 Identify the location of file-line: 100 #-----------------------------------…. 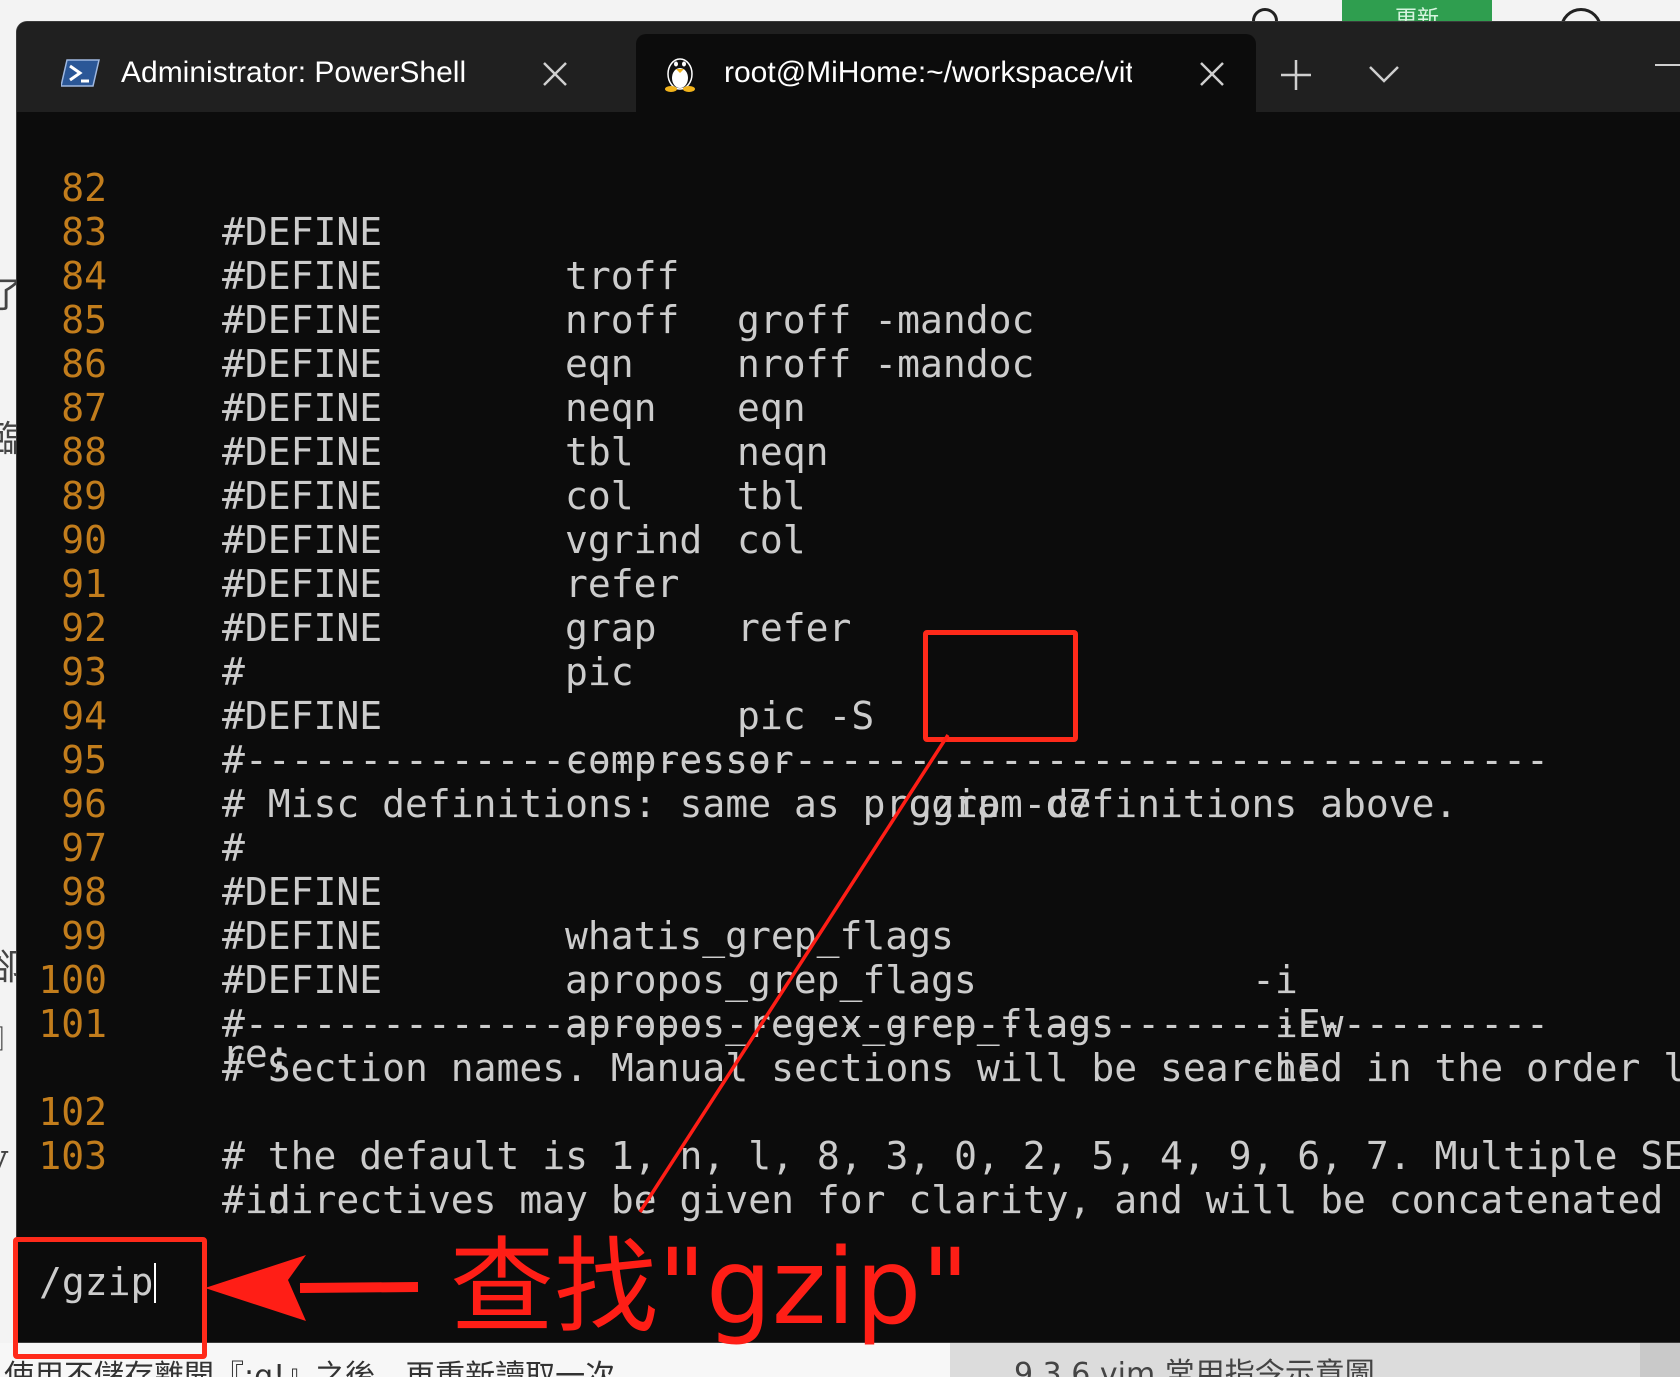
(848, 980).